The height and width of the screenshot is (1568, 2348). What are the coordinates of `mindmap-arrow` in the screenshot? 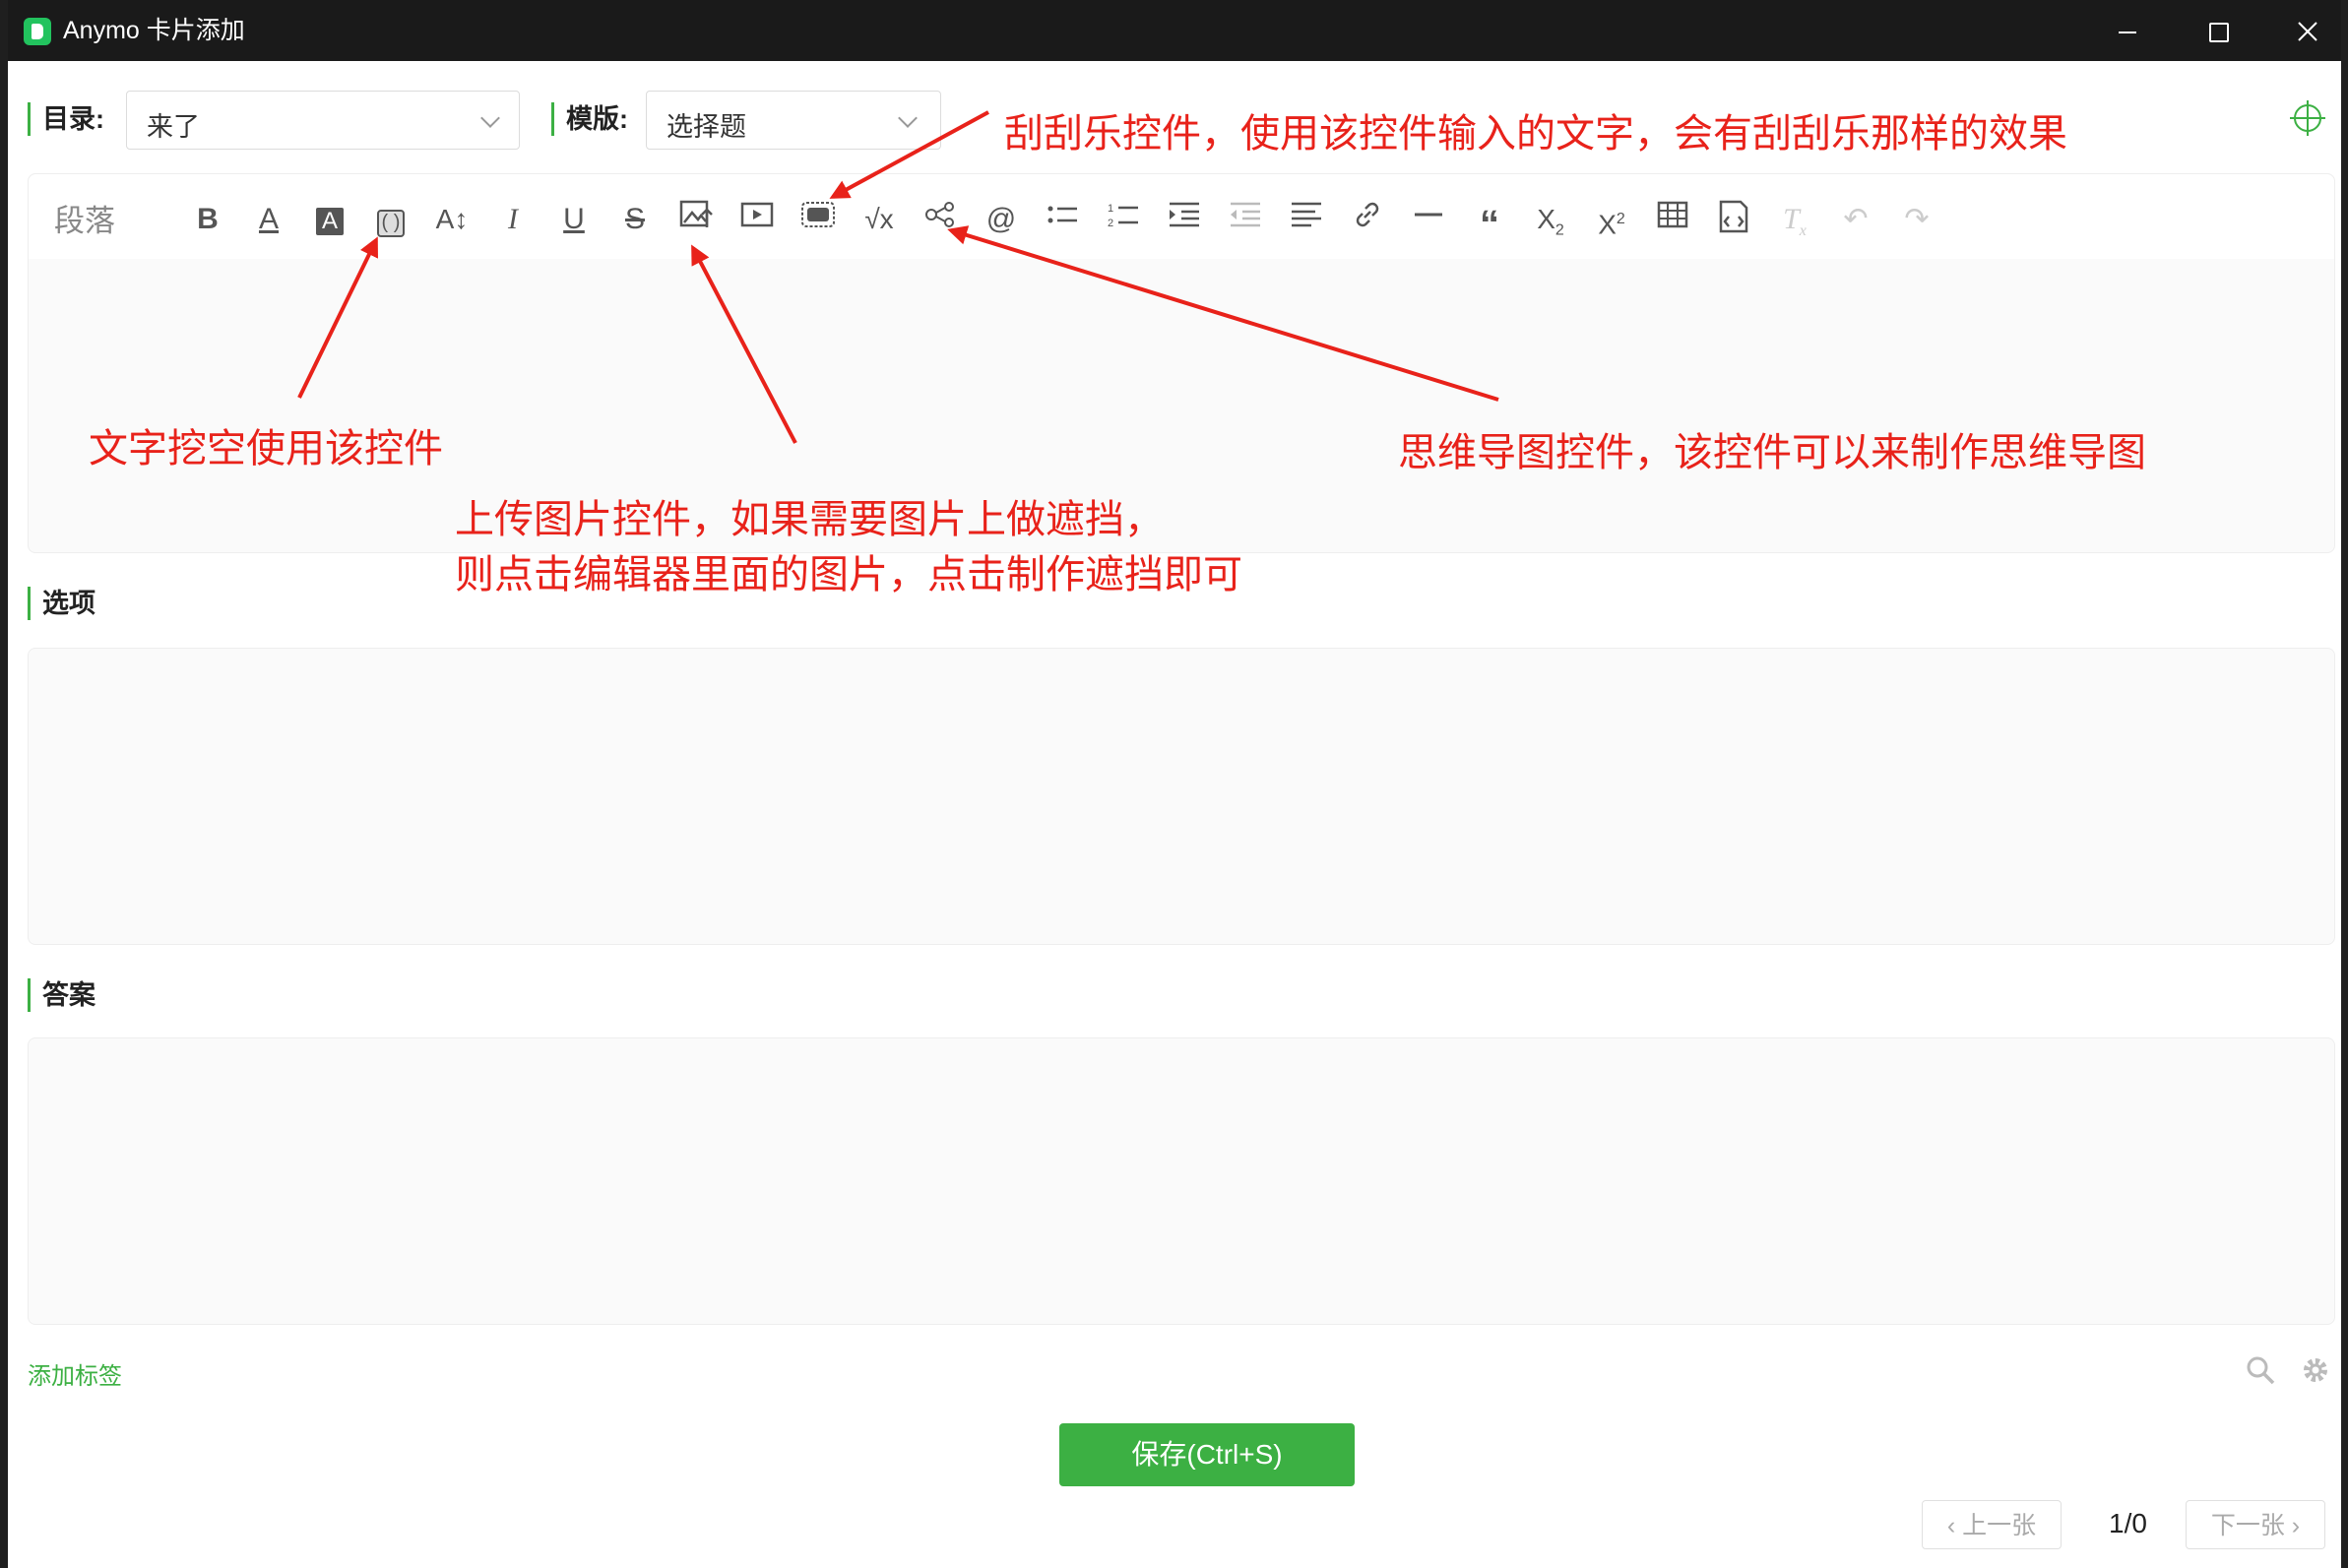 It's located at (1223, 313).